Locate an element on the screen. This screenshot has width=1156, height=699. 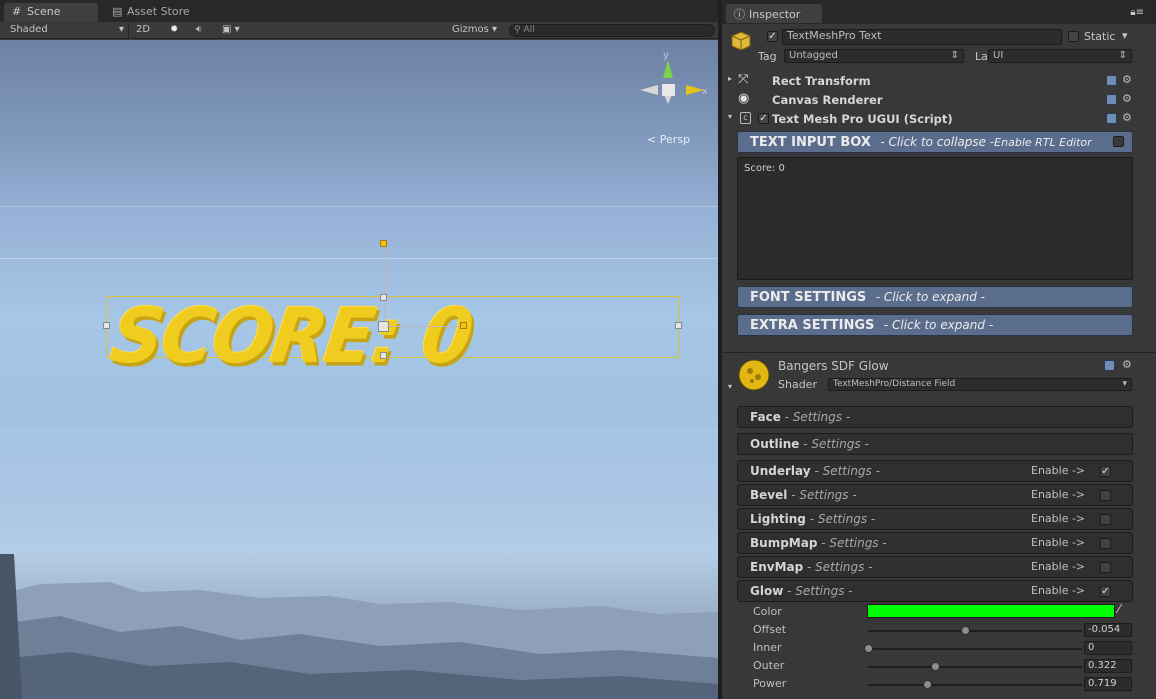
pivot-handle is located at coordinates (383, 326).